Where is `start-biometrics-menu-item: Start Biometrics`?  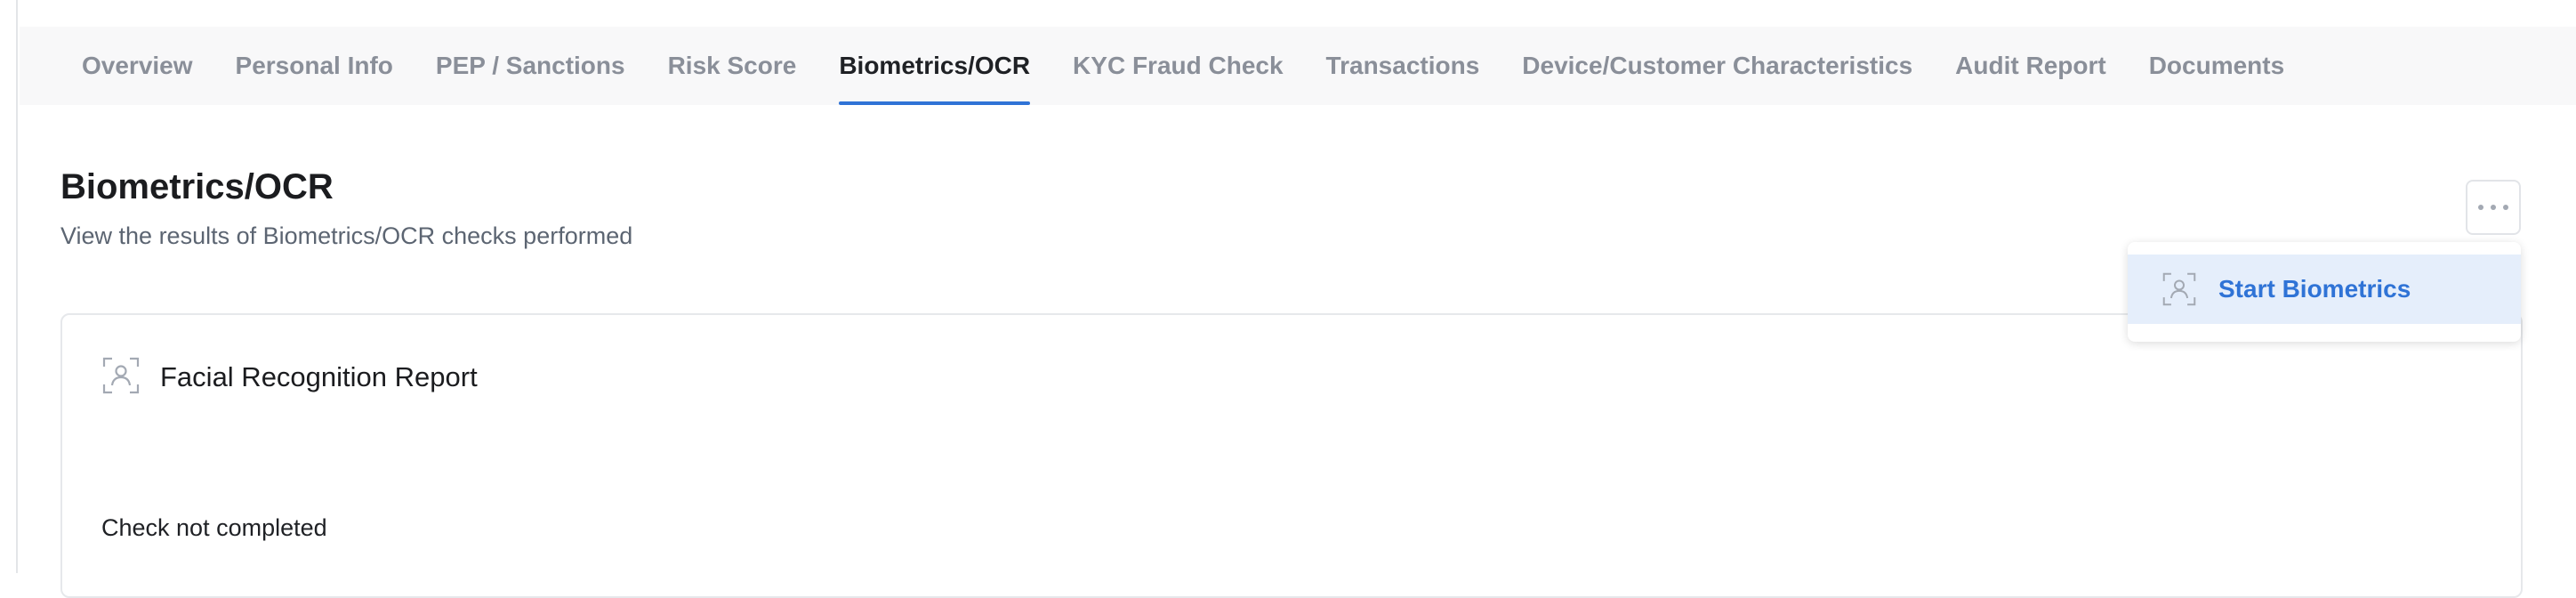
start-biometrics-menu-item: Start Biometrics is located at coordinates (2324, 289).